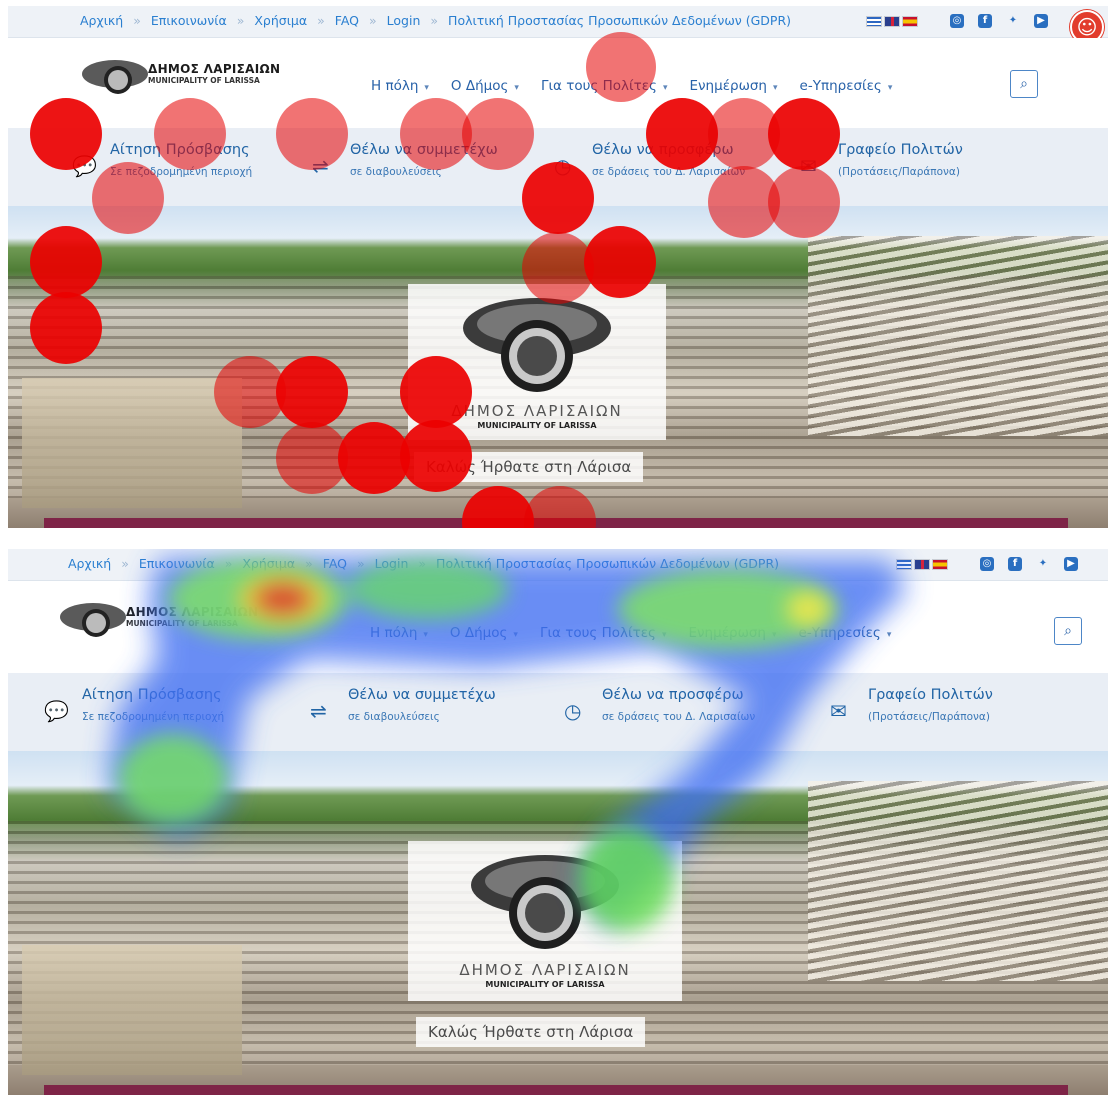  What do you see at coordinates (153, 717) in the screenshot?
I see `quick-link-subtitle: Σε πεζοδρομημένη περιοχή` at bounding box center [153, 717].